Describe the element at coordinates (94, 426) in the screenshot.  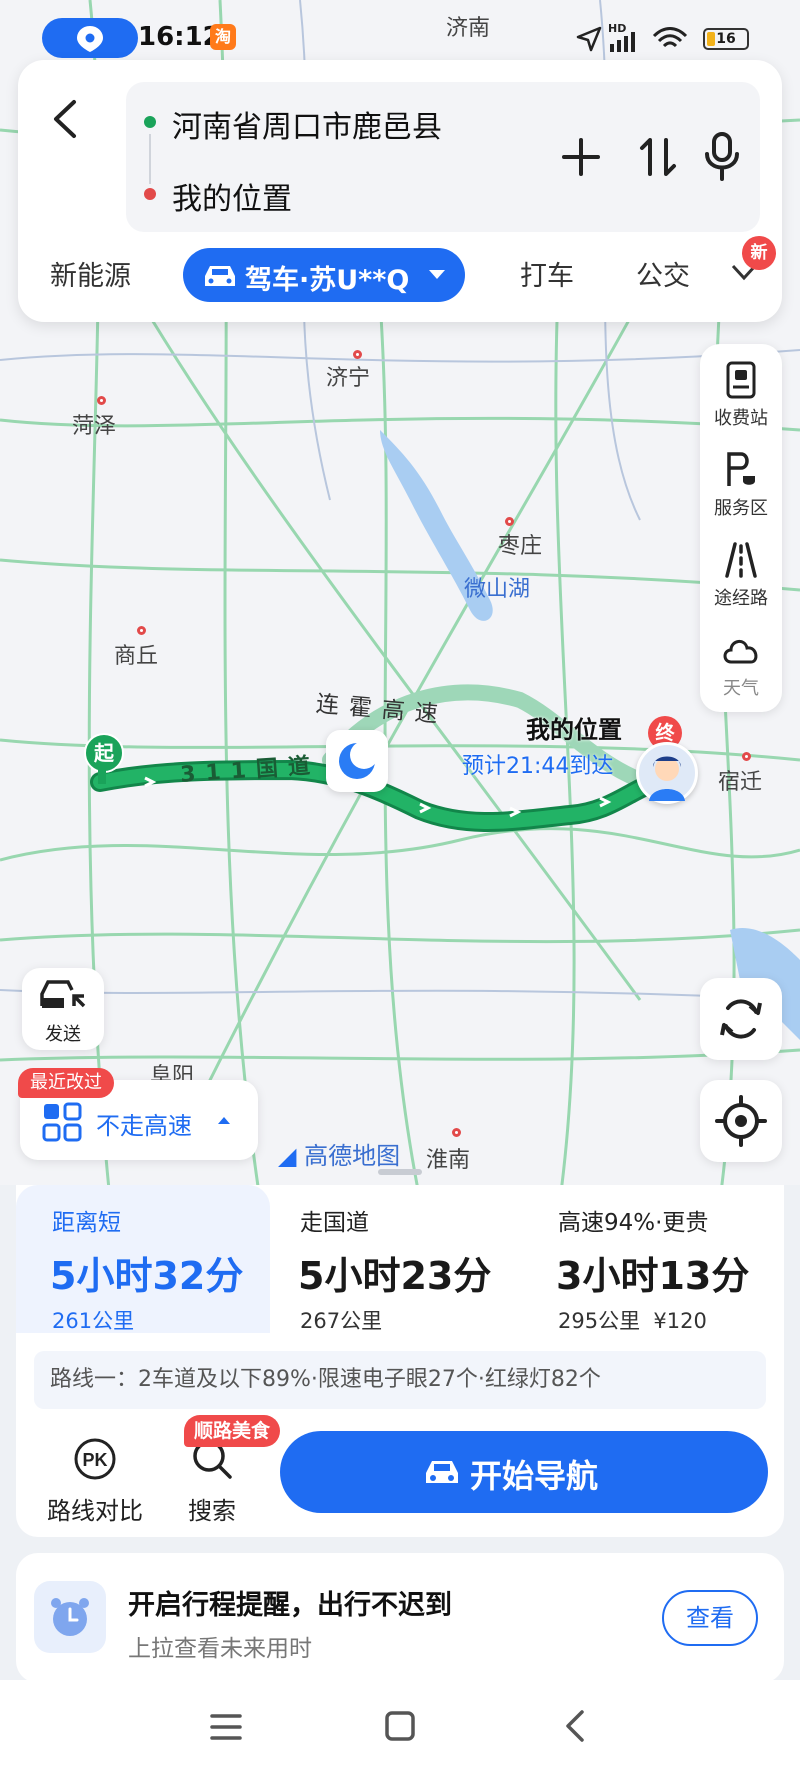
I see `city-heze: 菏泽` at that location.